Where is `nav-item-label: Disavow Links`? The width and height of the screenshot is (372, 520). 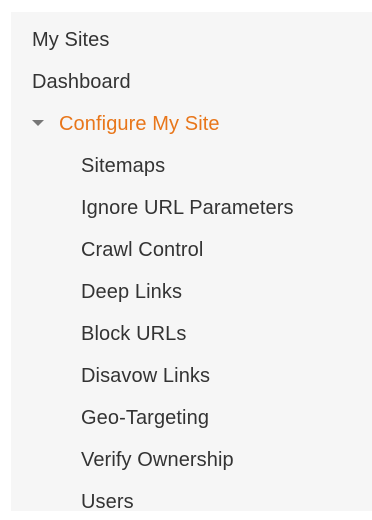 nav-item-label: Disavow Links is located at coordinates (146, 376).